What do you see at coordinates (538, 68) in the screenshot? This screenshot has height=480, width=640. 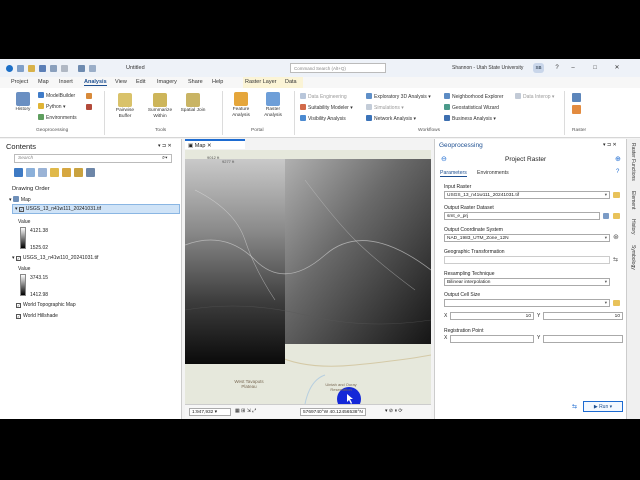 I see `avatar: SB` at bounding box center [538, 68].